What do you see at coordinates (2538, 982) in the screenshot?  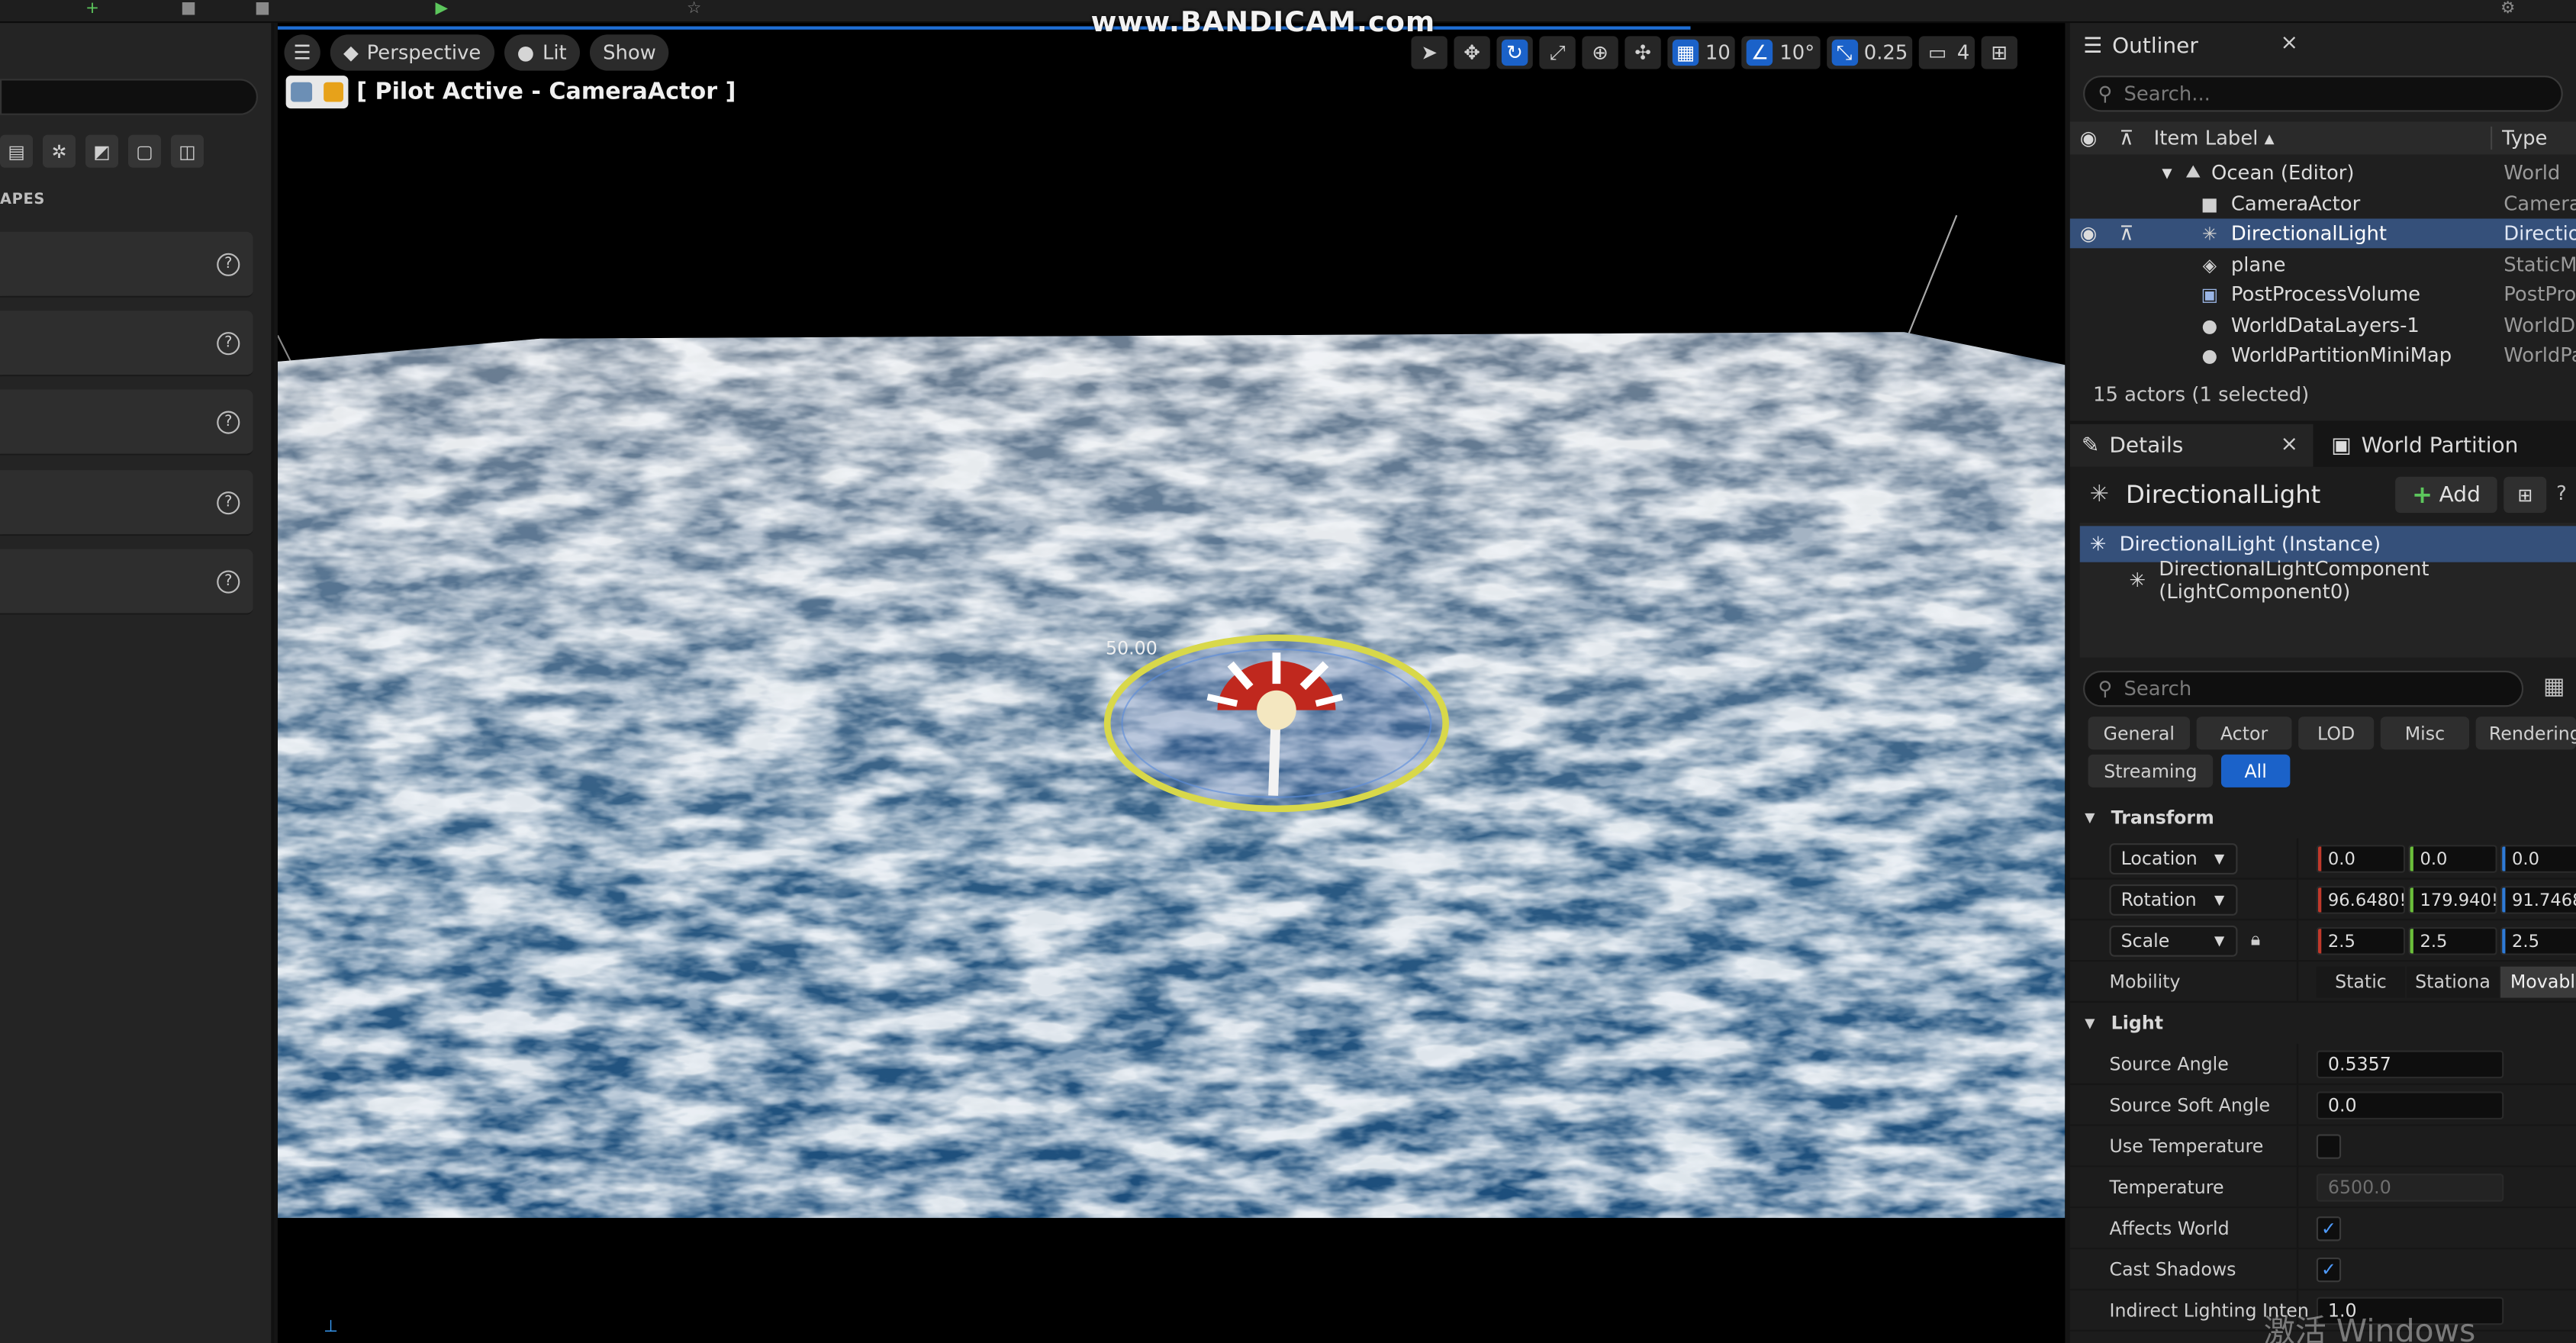 I see `mobility-movable: Movable` at bounding box center [2538, 982].